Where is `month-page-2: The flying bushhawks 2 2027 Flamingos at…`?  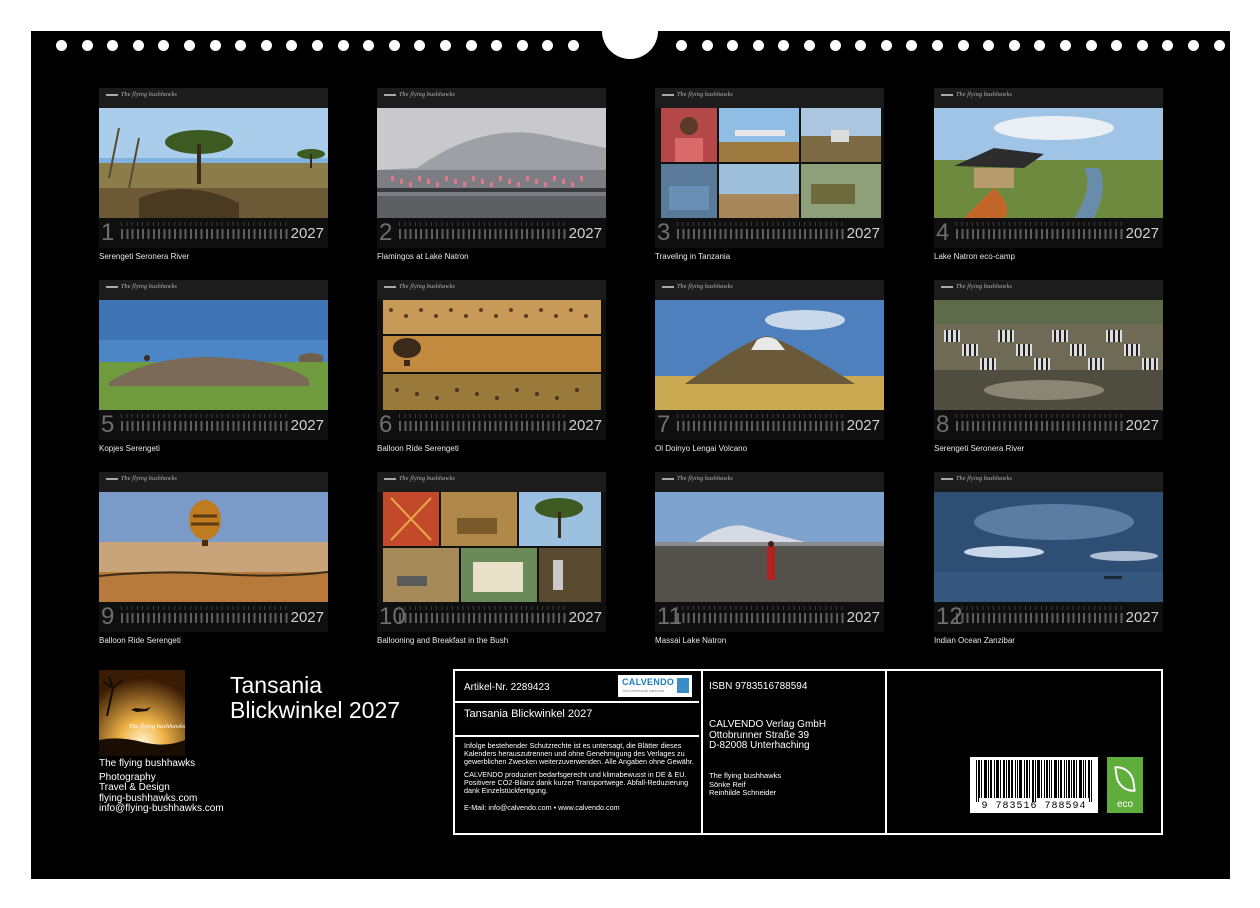
month-page-2: The flying bushhawks 2 2027 Flamingos at… is located at coordinates (491, 178).